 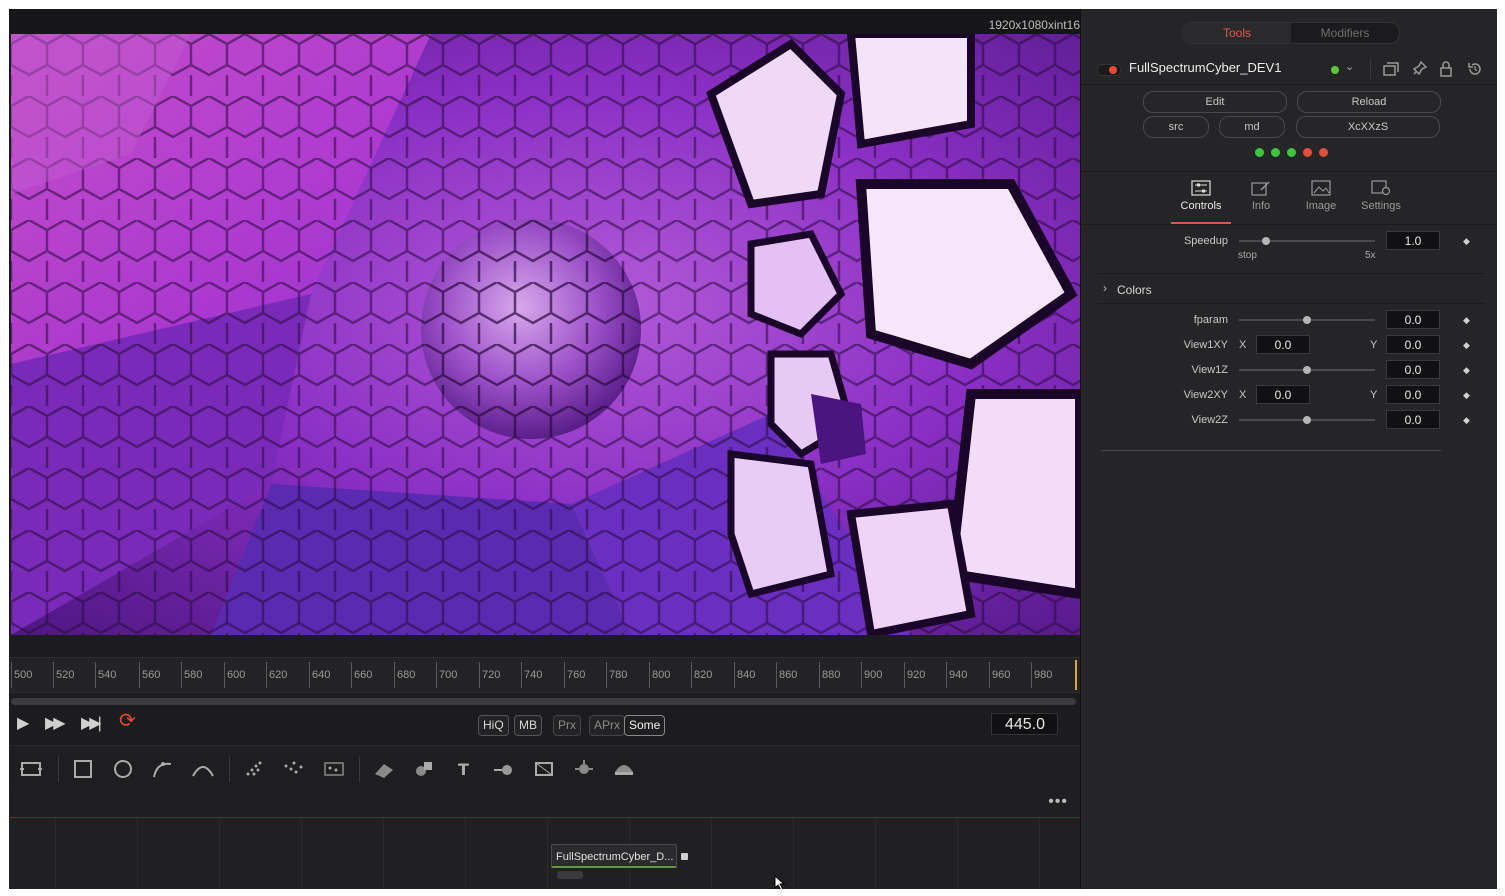 What do you see at coordinates (191, 675) in the screenshot?
I see `ruler-tick: 580` at bounding box center [191, 675].